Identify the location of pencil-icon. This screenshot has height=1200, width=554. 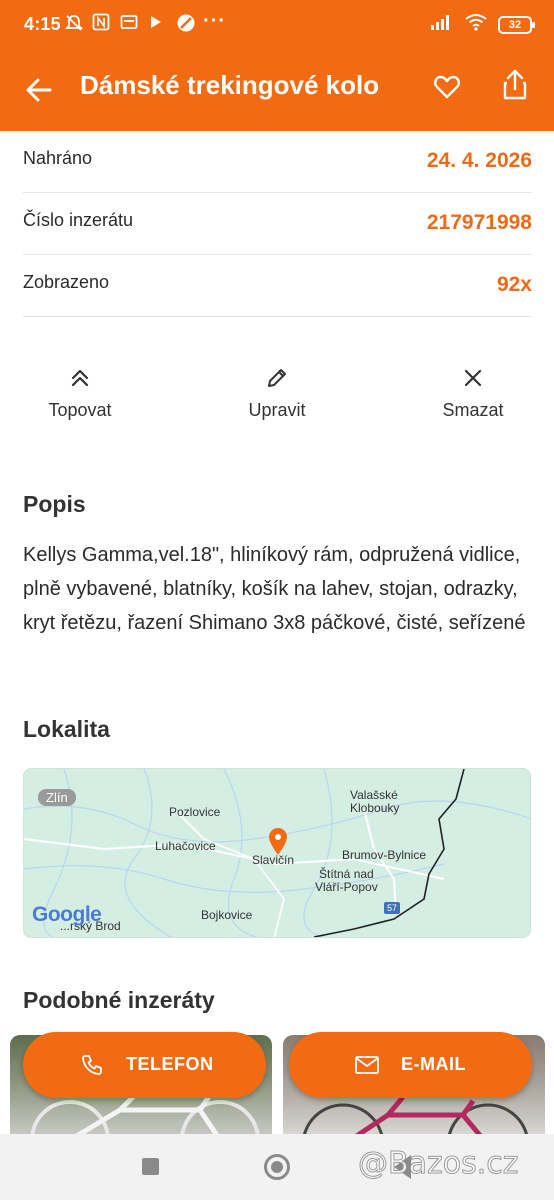
(277, 378).